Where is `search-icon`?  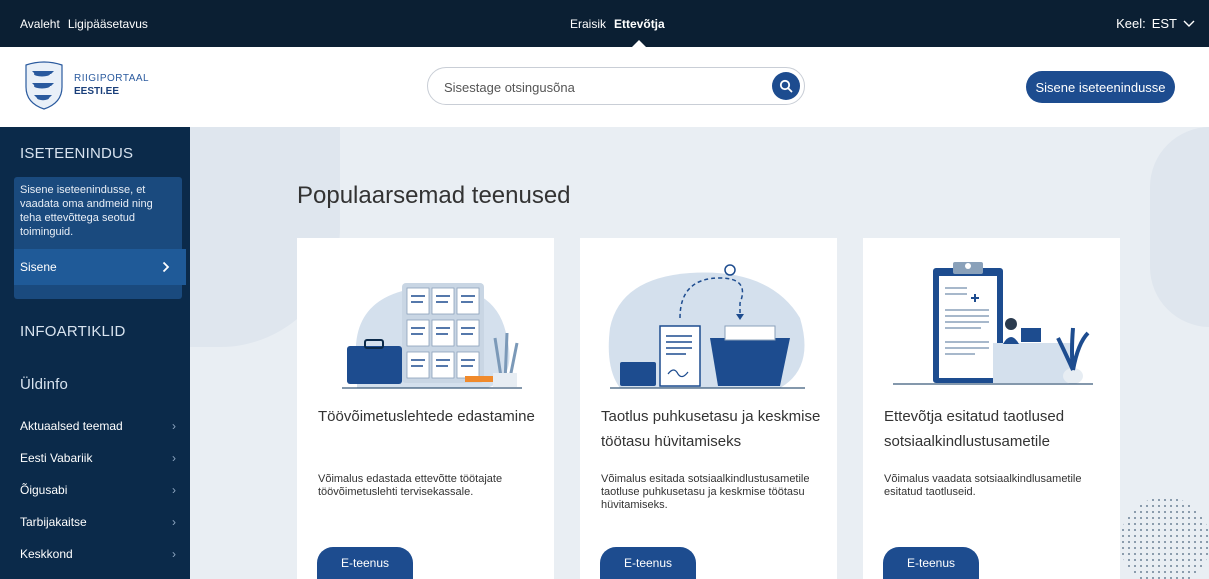
search-icon is located at coordinates (786, 86).